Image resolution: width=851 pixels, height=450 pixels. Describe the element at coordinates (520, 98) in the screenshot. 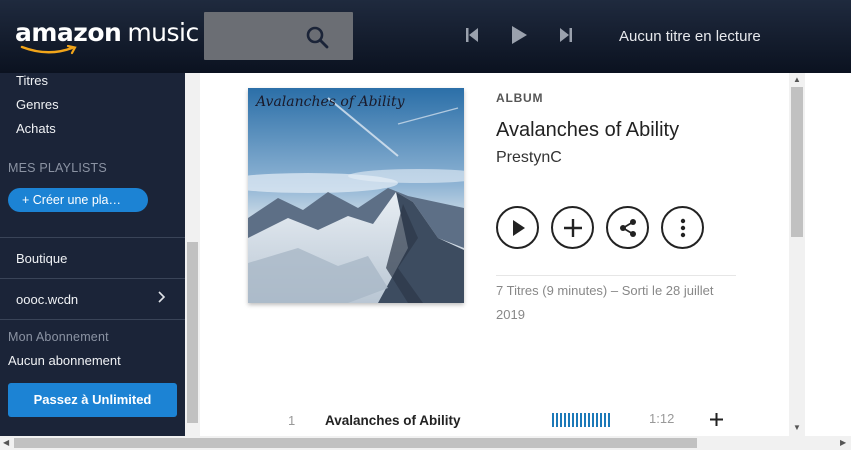

I see `album-type-label: ALBUM` at that location.